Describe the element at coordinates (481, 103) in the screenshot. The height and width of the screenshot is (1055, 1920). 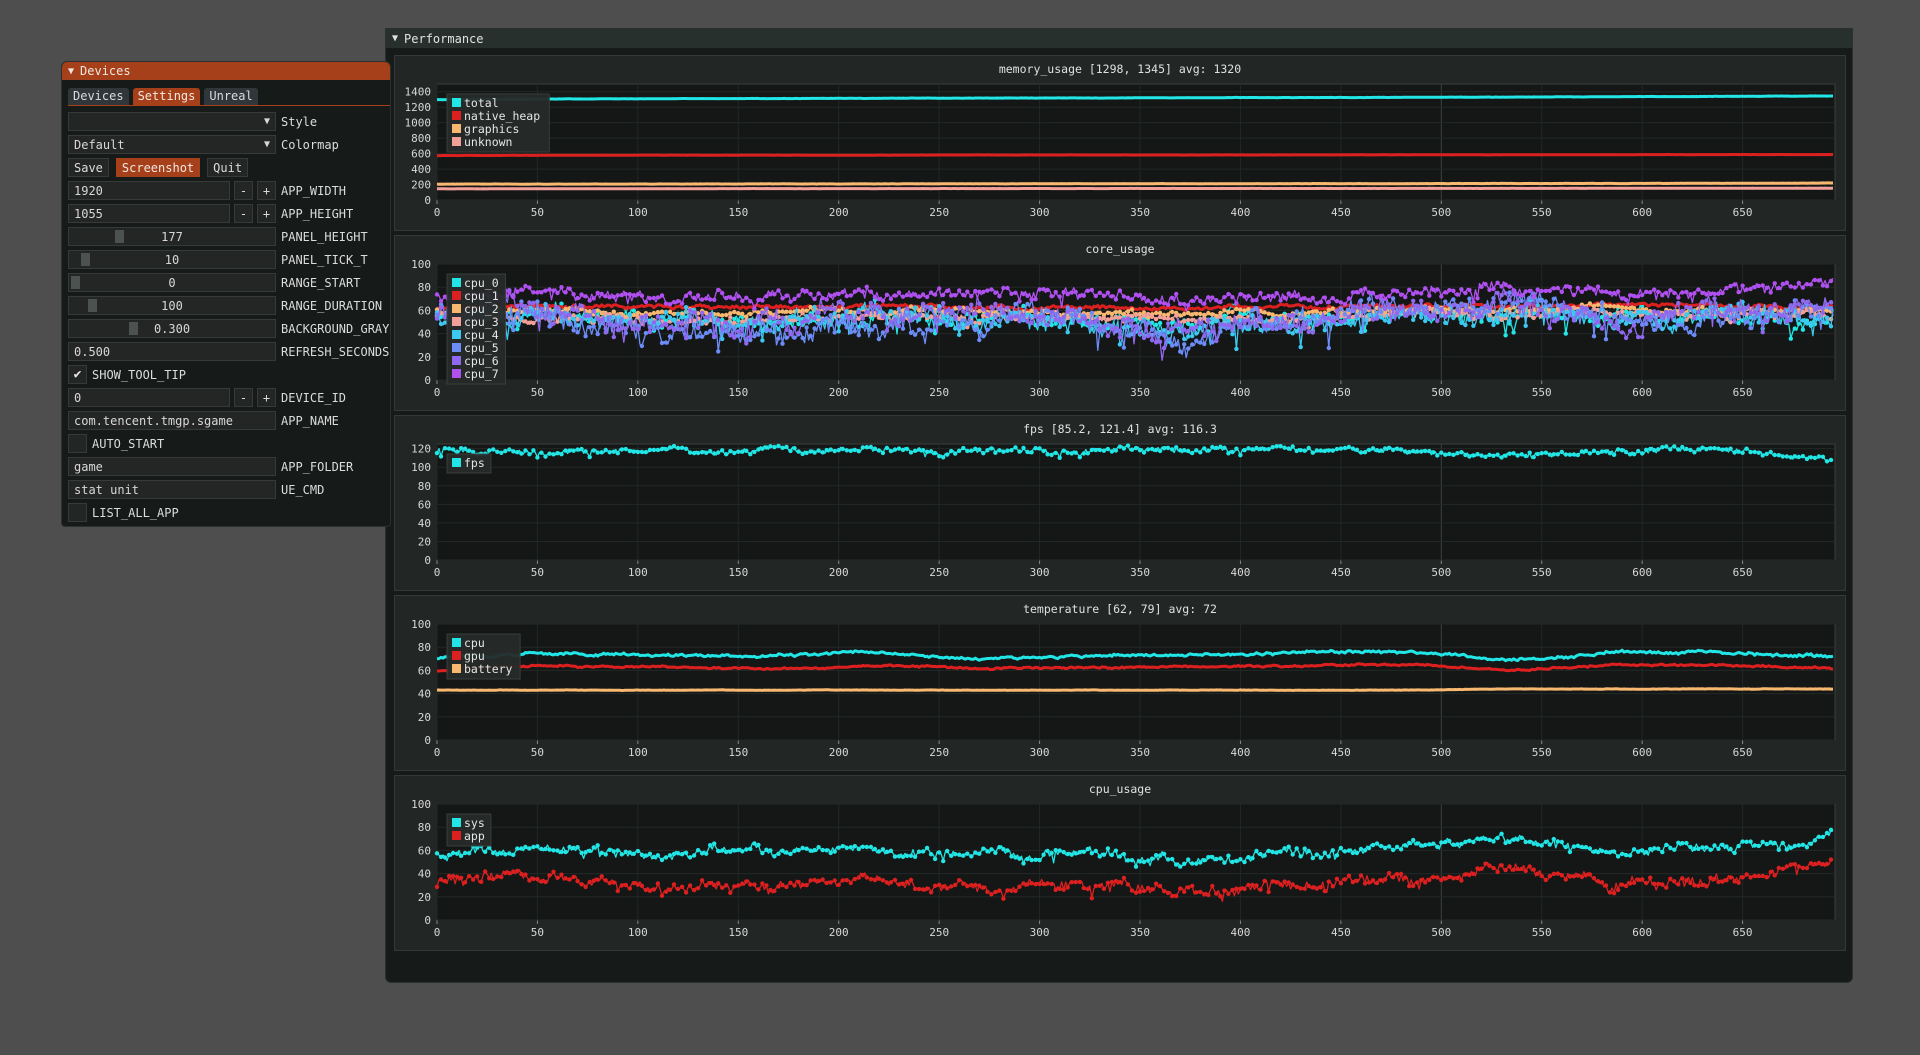
I see `legend-label: total` at that location.